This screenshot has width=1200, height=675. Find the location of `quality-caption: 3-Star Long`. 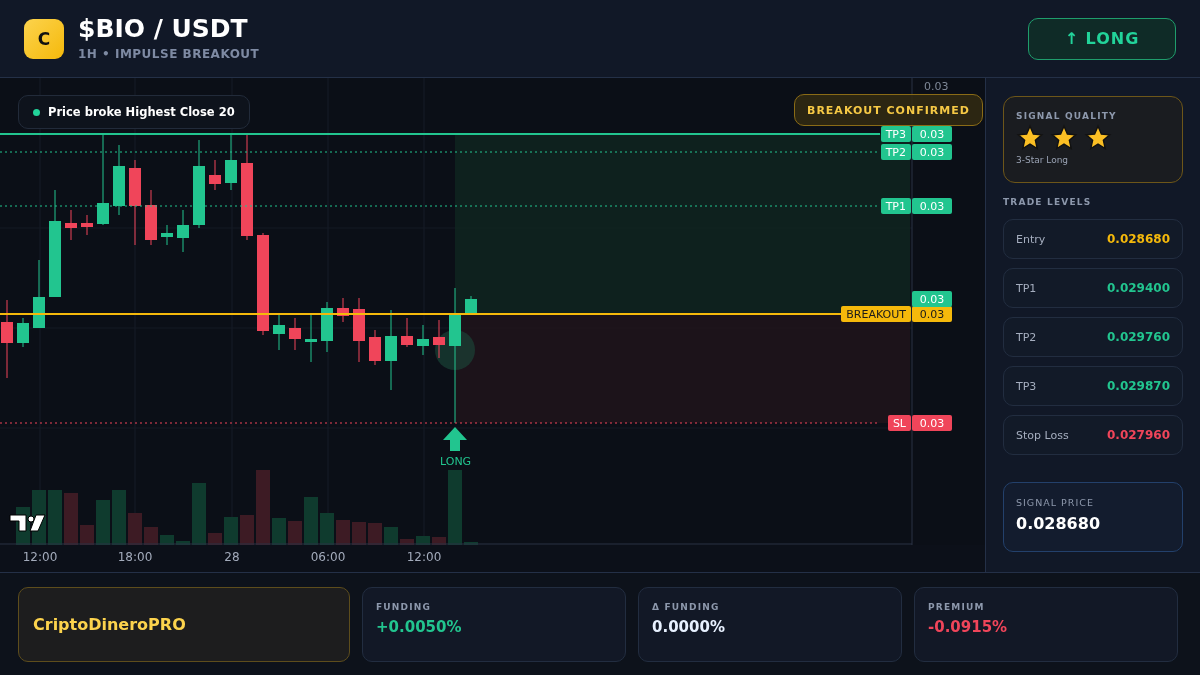

quality-caption: 3-Star Long is located at coordinates (1043, 160).